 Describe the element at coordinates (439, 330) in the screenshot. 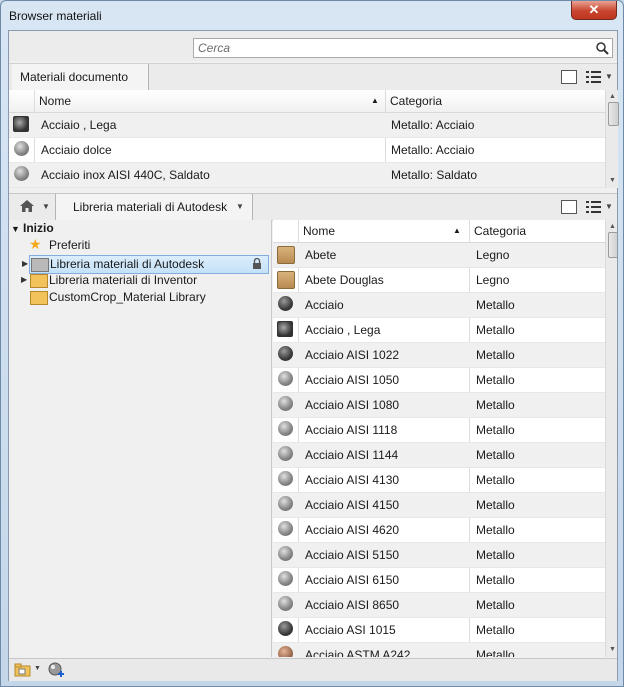

I see `table-row: Acciaio , Lega Metallo` at that location.